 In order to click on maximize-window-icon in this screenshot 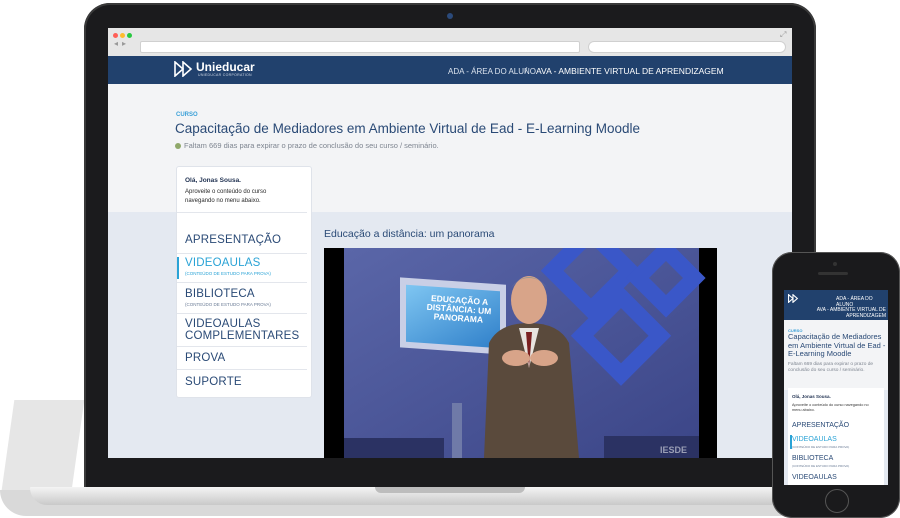, I will do `click(129, 35)`.